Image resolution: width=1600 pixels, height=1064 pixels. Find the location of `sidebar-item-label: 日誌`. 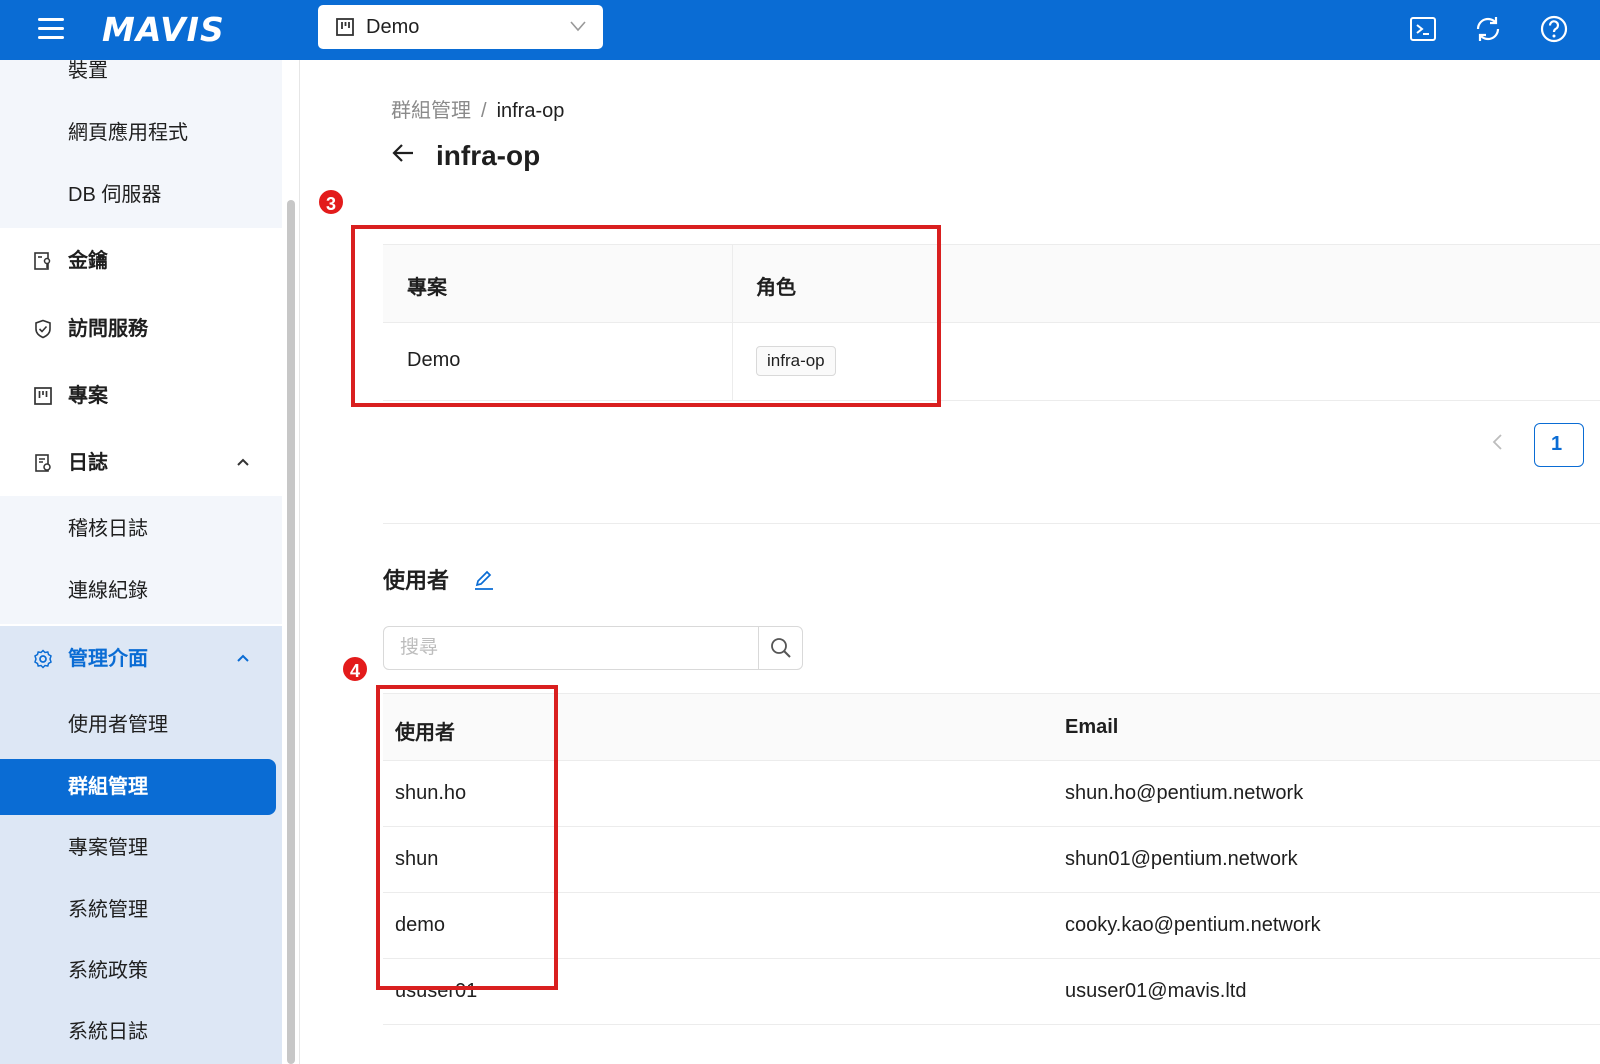

sidebar-item-label: 日誌 is located at coordinates (88, 463).